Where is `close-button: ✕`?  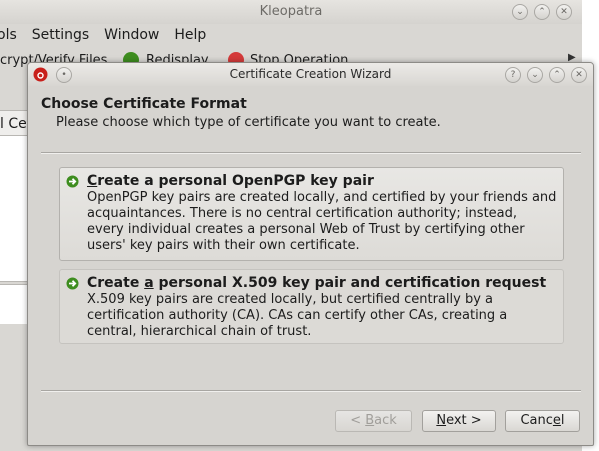 close-button: ✕ is located at coordinates (564, 12).